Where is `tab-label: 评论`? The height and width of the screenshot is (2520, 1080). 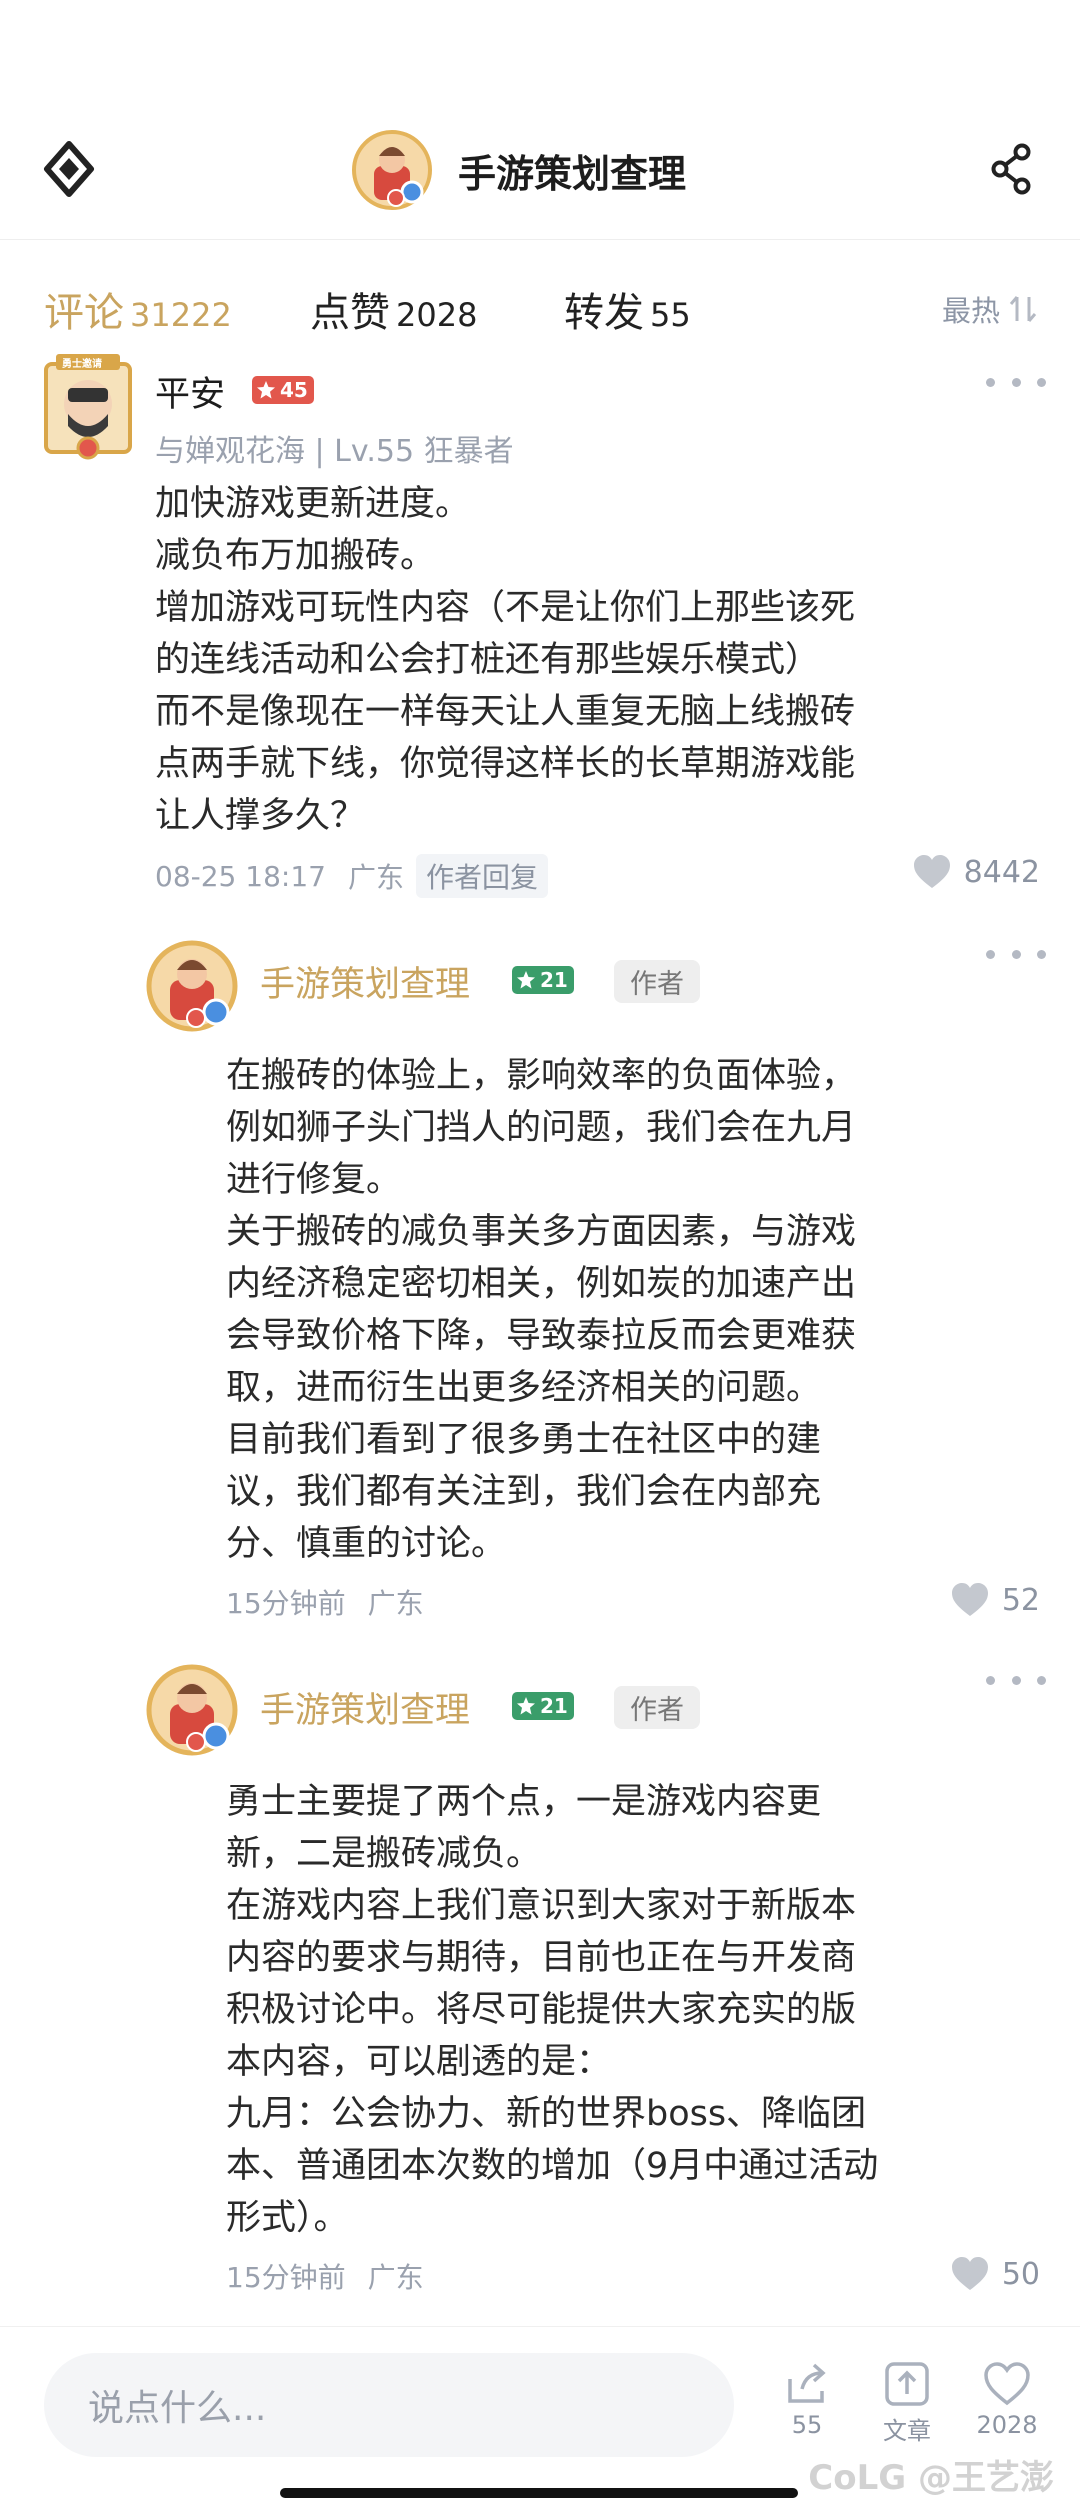
tab-label: 评论 is located at coordinates (84, 313).